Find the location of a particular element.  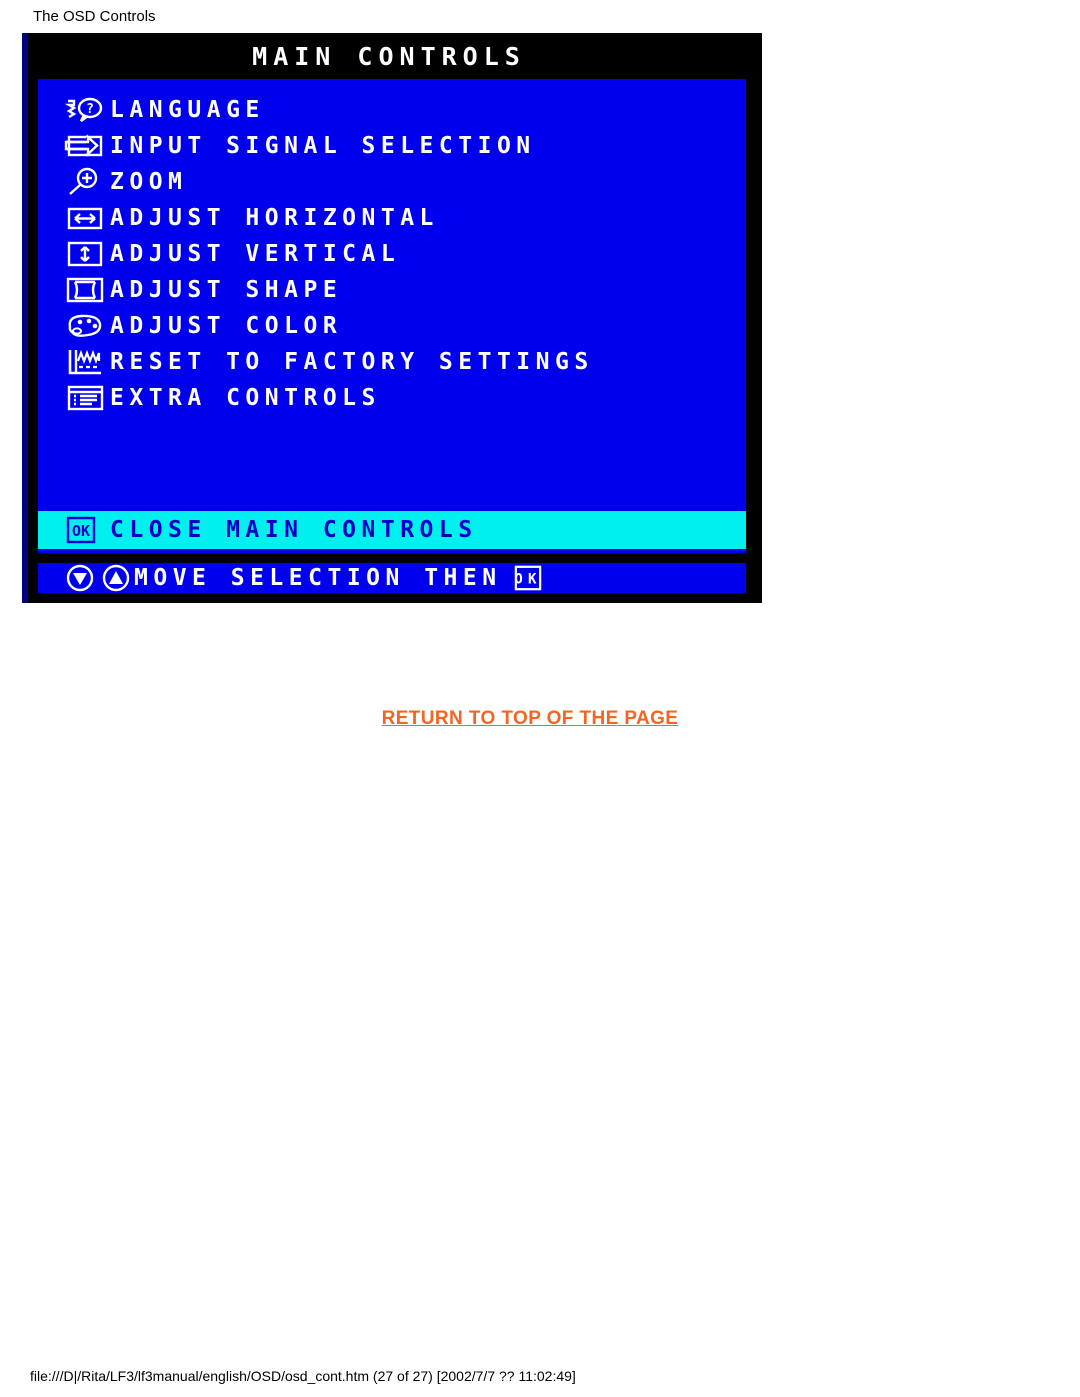

osd-footer-text: MOVE SELECTION THEN is located at coordinates (318, 578).